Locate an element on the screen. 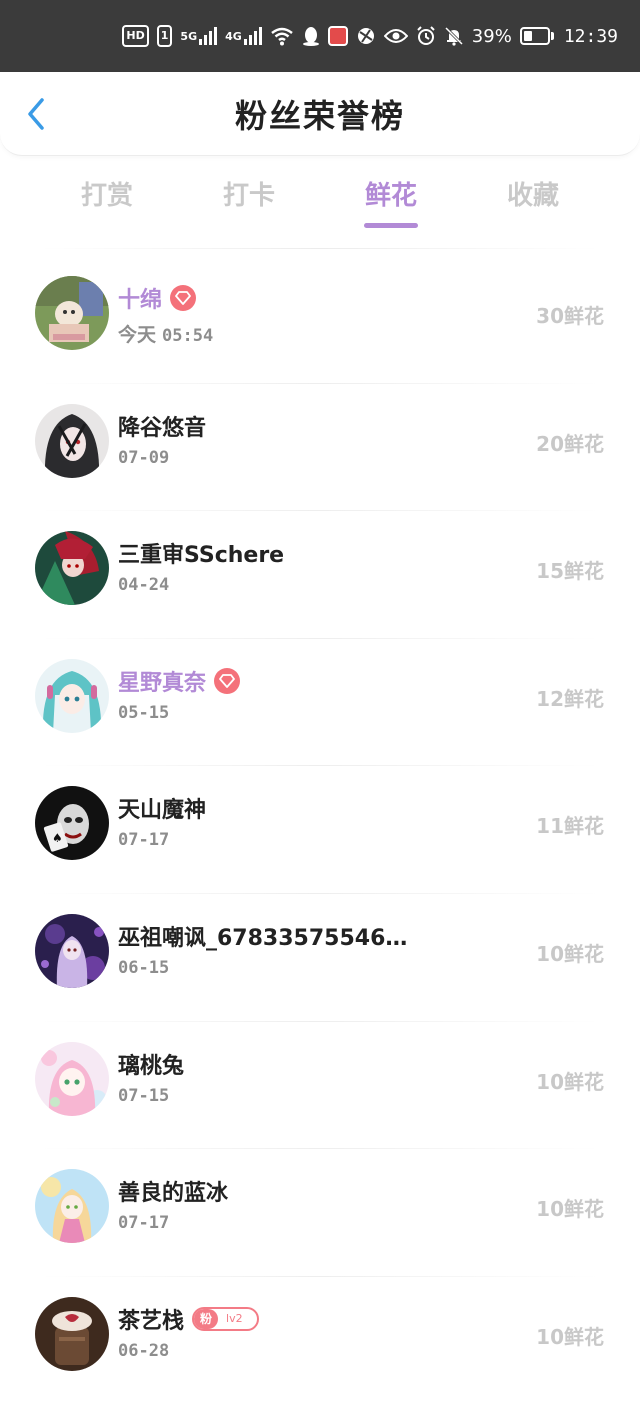 The height and width of the screenshot is (1422, 640). list-item: 茶艺栈 粉 lv2 06-28 10鲜花 is located at coordinates (320, 1341).